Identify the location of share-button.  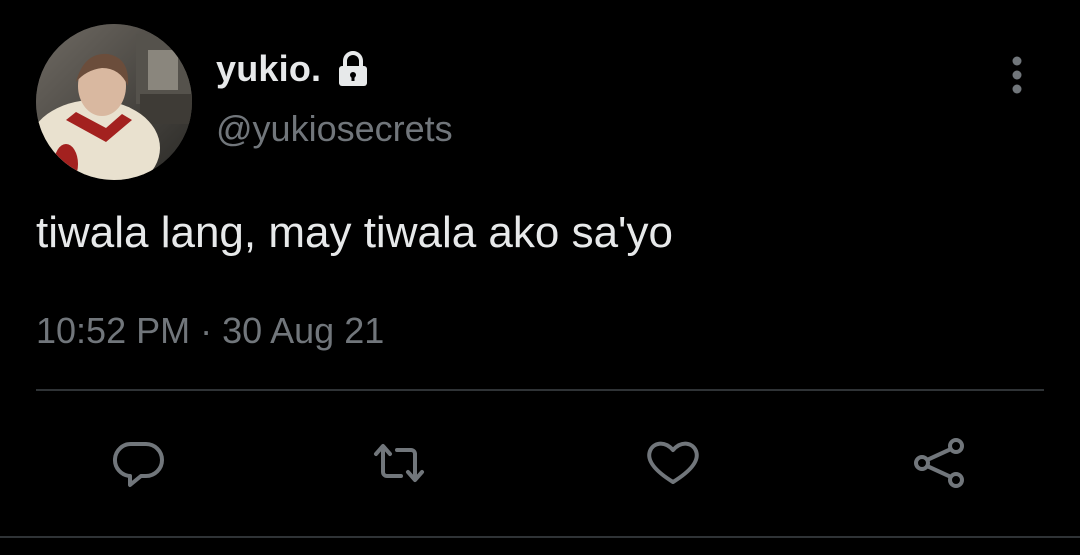
(939, 463).